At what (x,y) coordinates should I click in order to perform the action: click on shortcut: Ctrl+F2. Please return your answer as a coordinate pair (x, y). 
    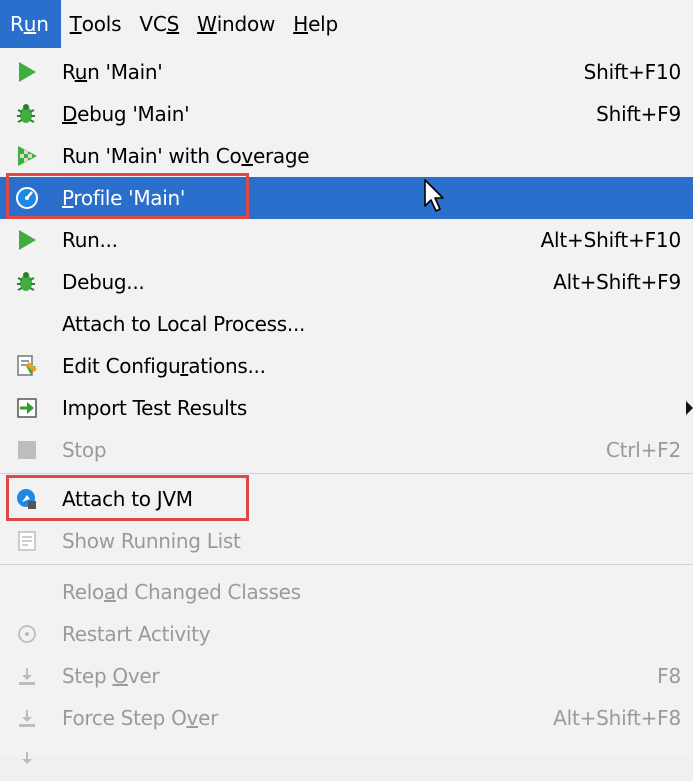
    Looking at the image, I should click on (643, 450).